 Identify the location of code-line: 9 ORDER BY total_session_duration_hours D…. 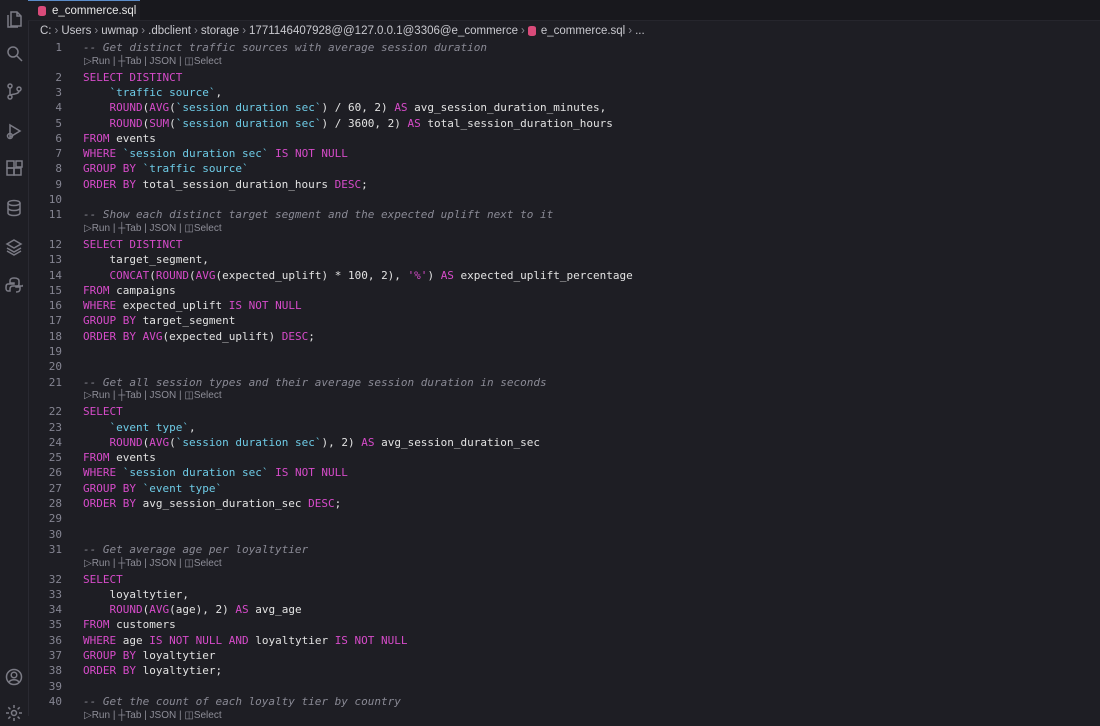
(564, 184).